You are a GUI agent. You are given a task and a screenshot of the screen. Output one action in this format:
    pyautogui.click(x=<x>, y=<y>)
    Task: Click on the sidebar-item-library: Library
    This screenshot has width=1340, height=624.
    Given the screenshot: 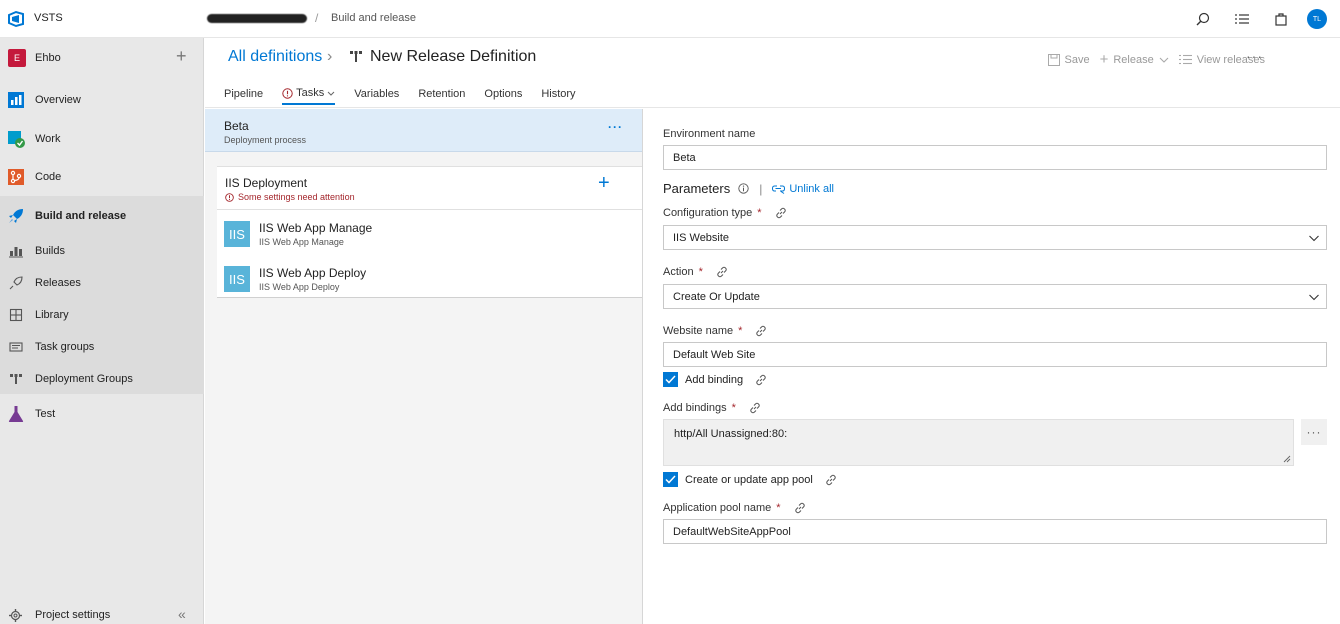 What is the action you would take?
    pyautogui.click(x=102, y=315)
    